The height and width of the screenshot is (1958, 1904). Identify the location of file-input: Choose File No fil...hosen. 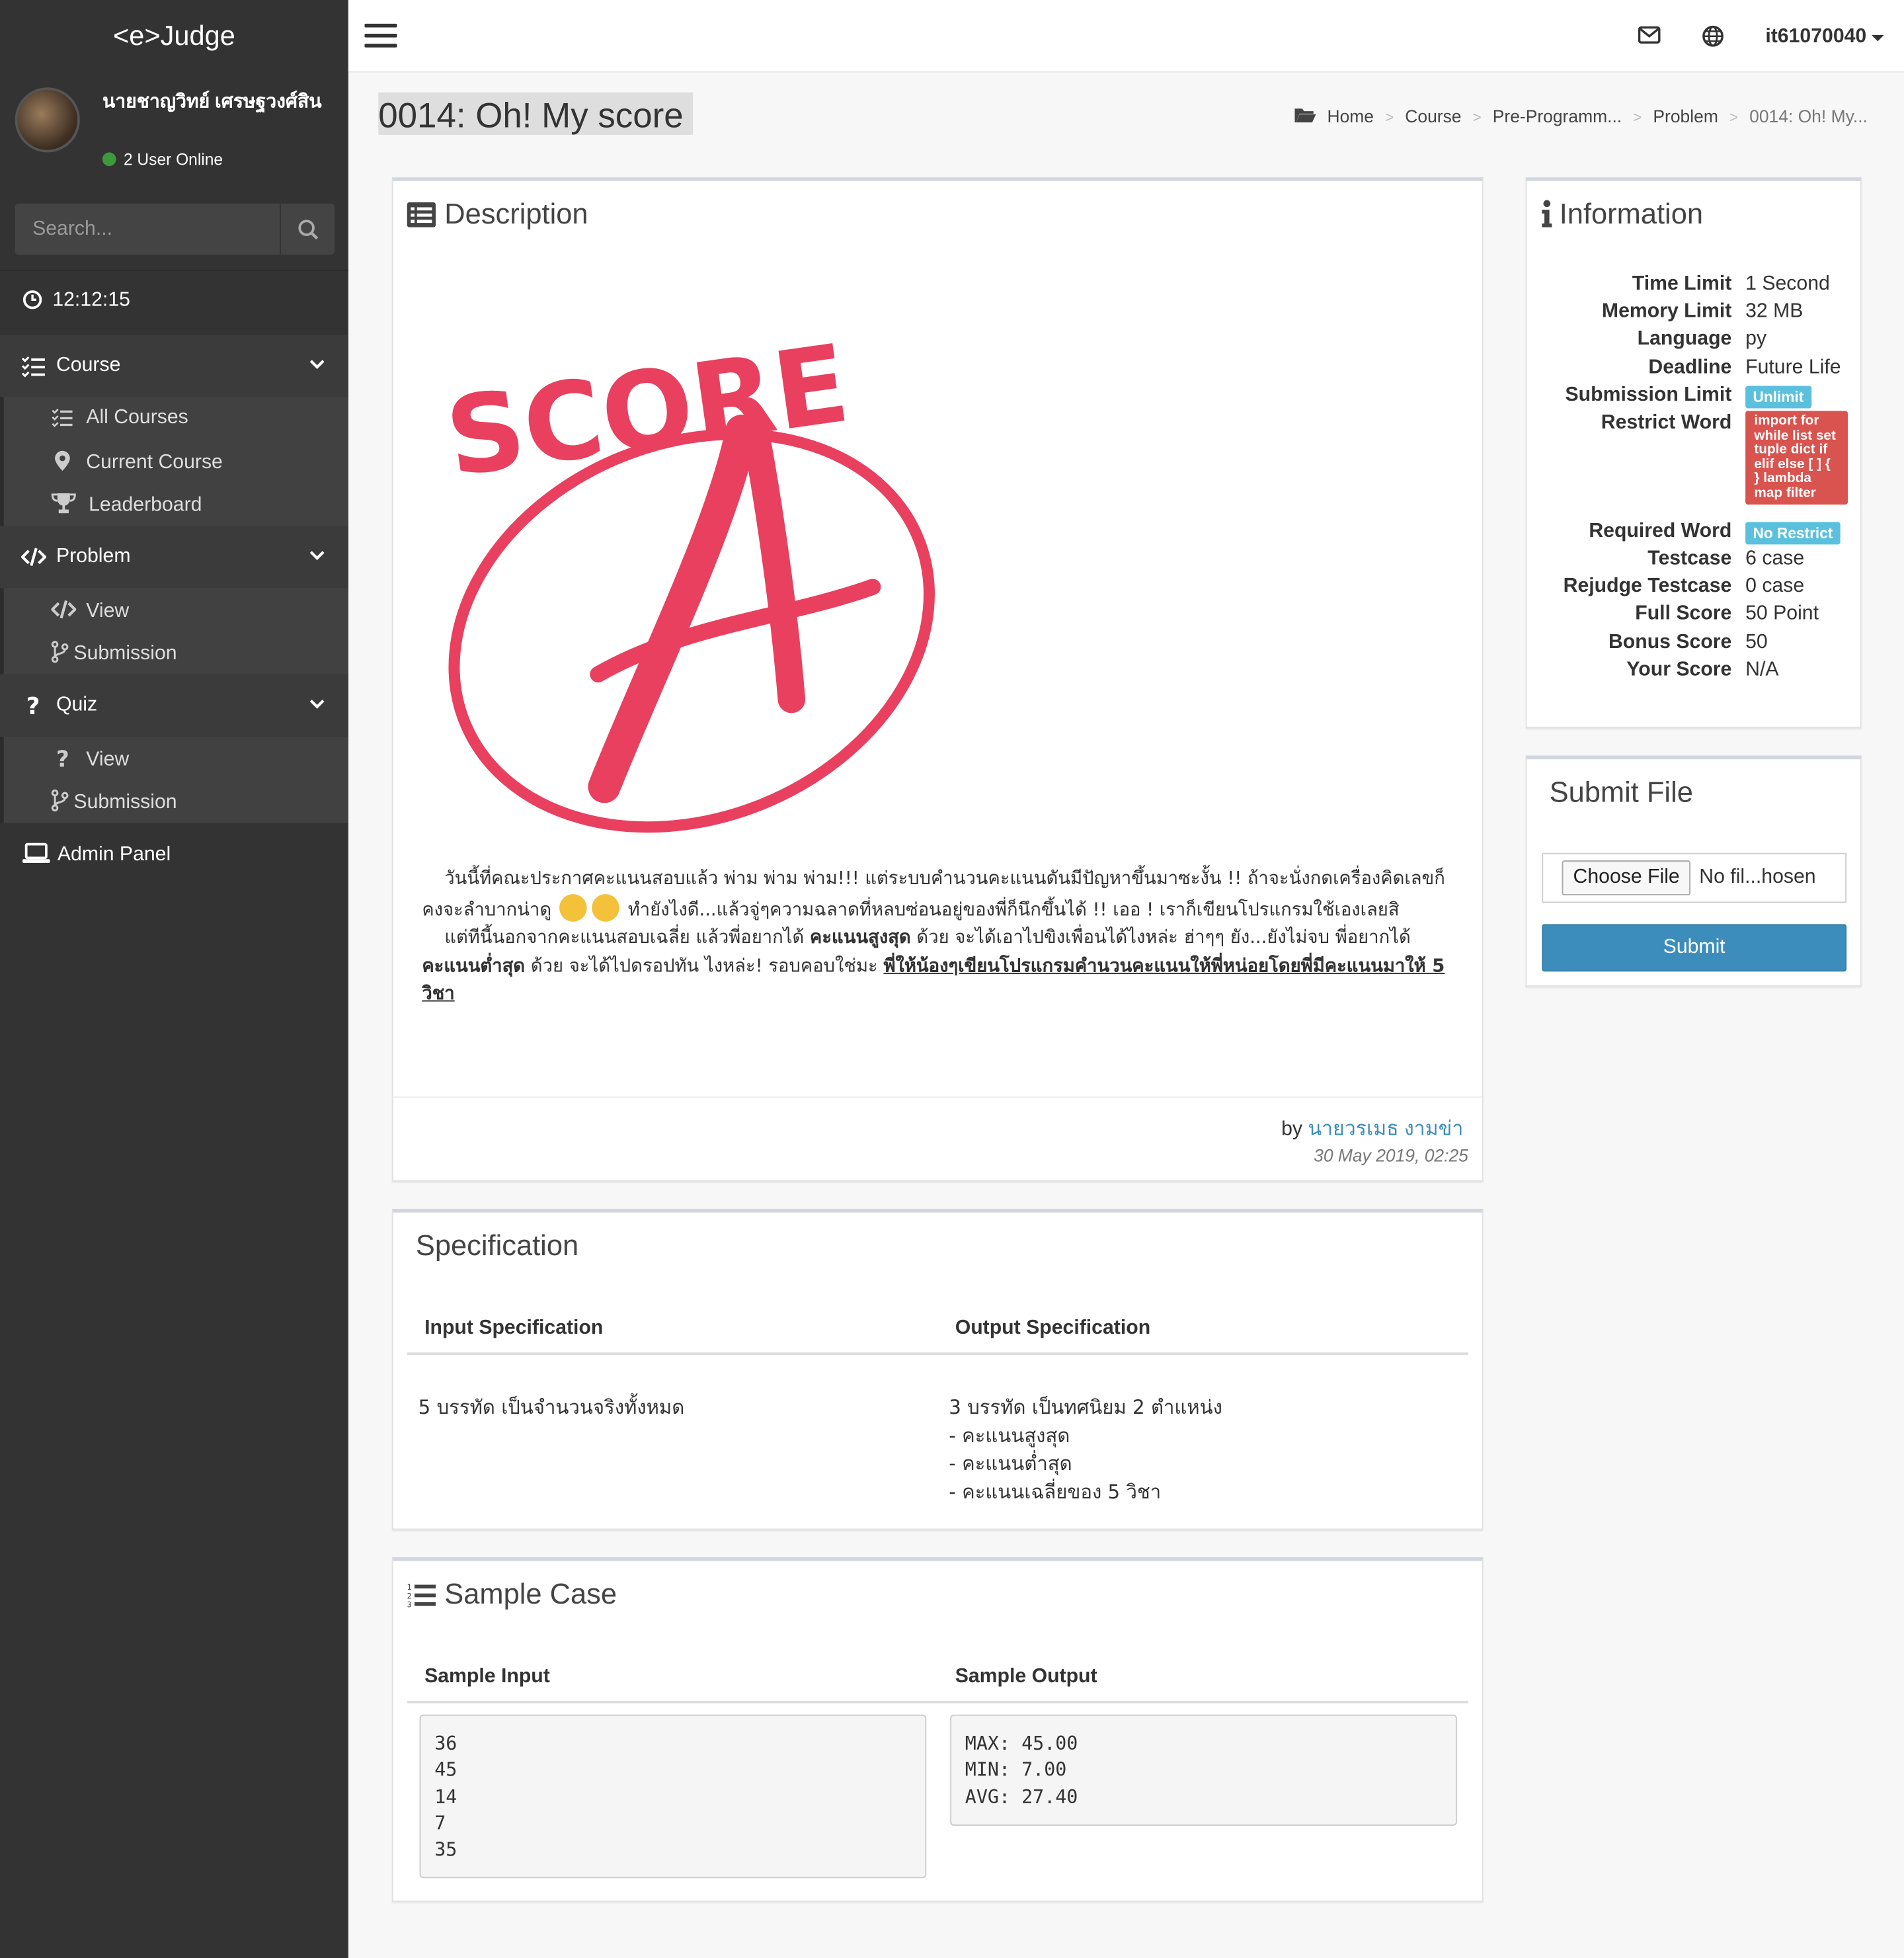
(1694, 877).